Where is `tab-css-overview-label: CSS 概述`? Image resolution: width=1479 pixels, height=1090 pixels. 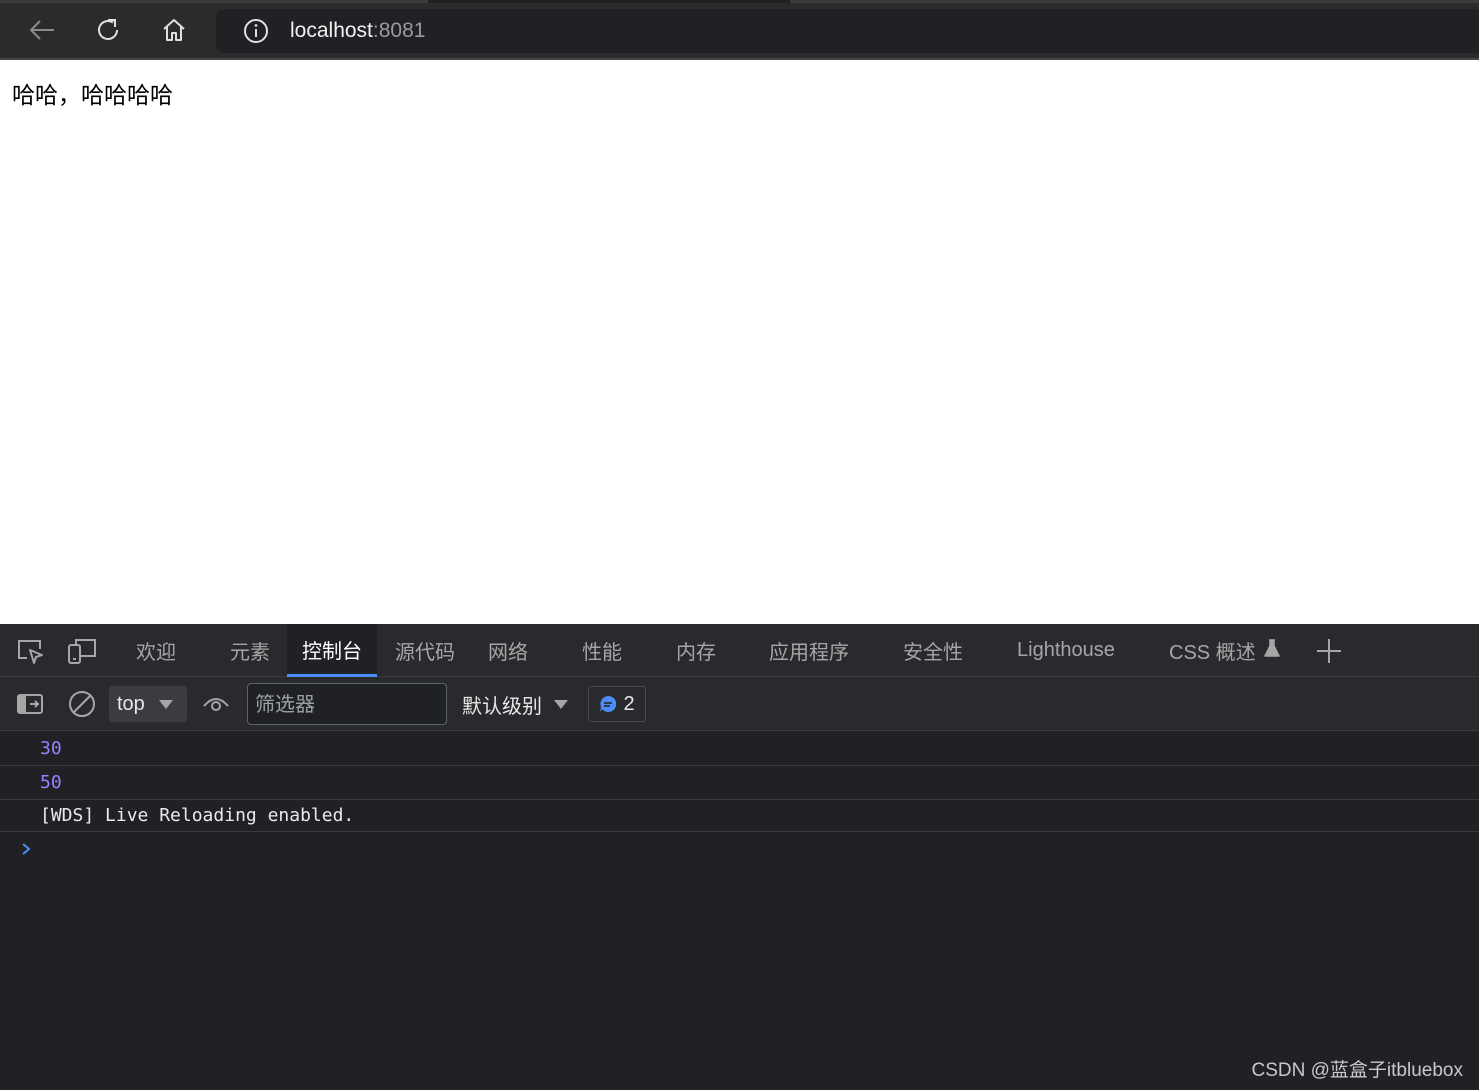
tab-css-overview-label: CSS 概述 is located at coordinates (1212, 653).